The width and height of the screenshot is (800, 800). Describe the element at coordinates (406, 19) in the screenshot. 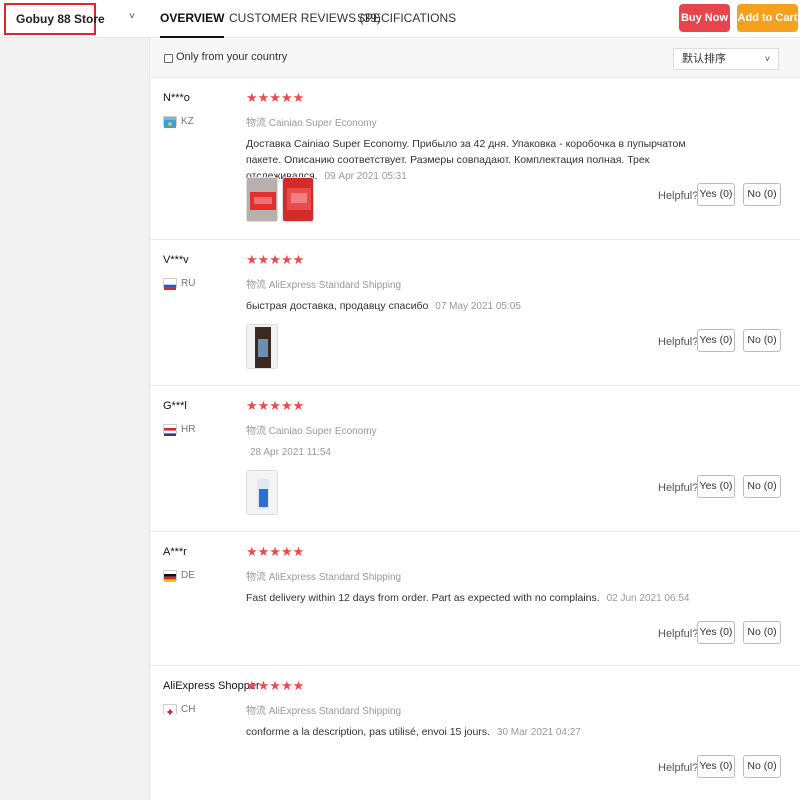

I see `tab-specifications: SPECIFICATIONS` at that location.